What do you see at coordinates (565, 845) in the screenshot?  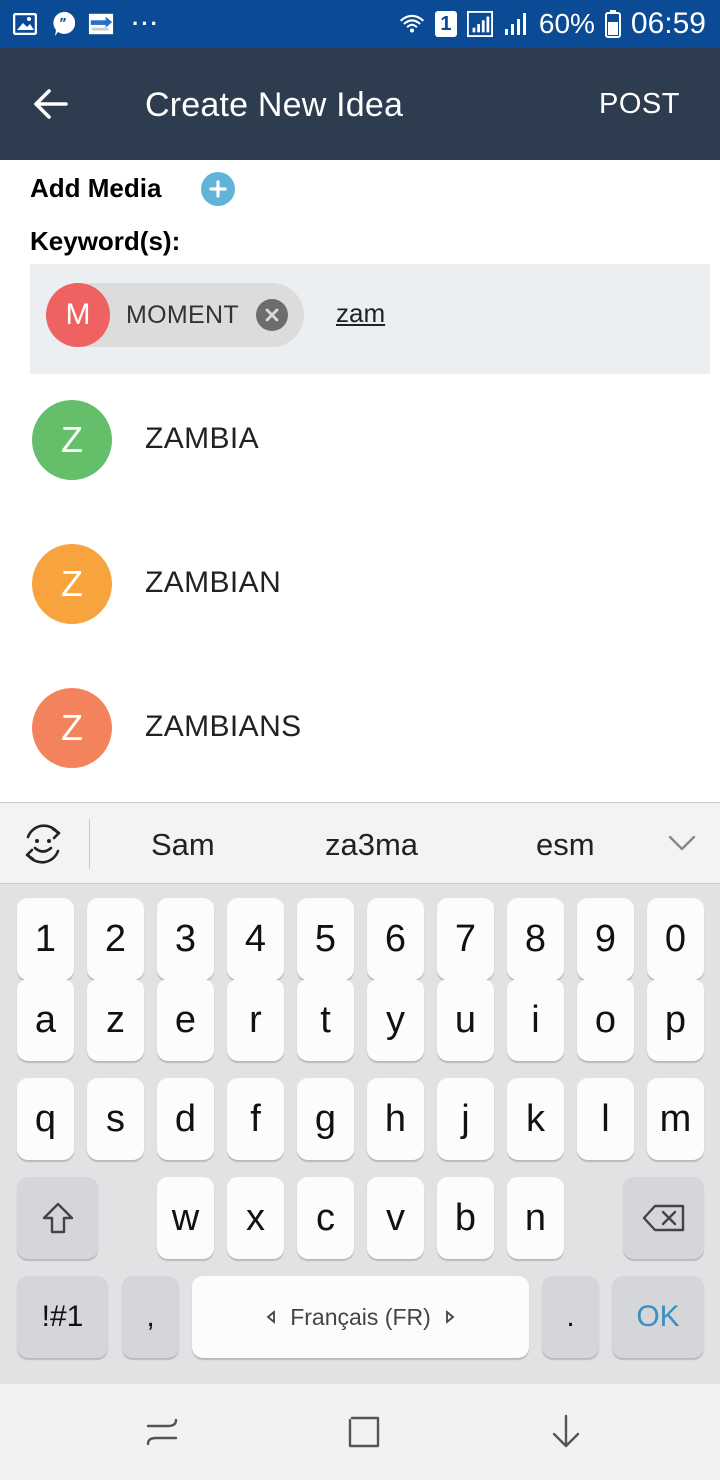 I see `word-suggestion: esm` at bounding box center [565, 845].